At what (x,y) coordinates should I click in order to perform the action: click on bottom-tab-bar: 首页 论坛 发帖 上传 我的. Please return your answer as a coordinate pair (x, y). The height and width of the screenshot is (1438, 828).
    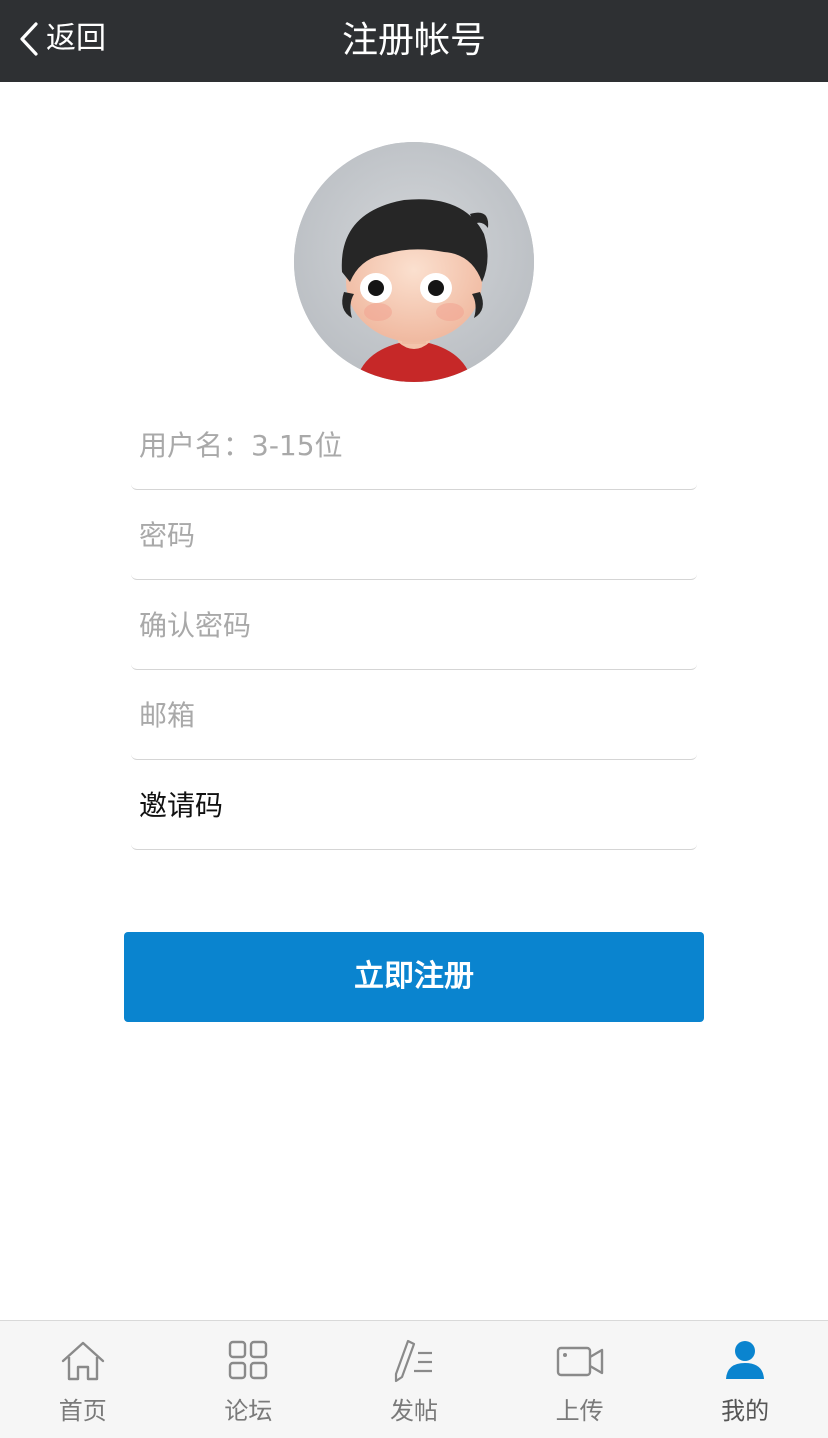
    Looking at the image, I should click on (414, 1379).